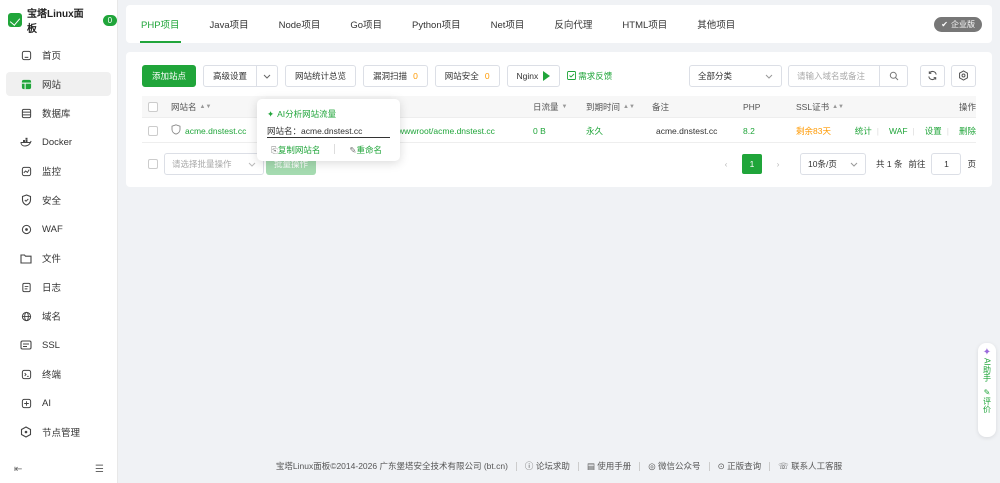 The width and height of the screenshot is (1000, 483). Describe the element at coordinates (594, 130) in the screenshot. I see `expire-value: 永久` at that location.